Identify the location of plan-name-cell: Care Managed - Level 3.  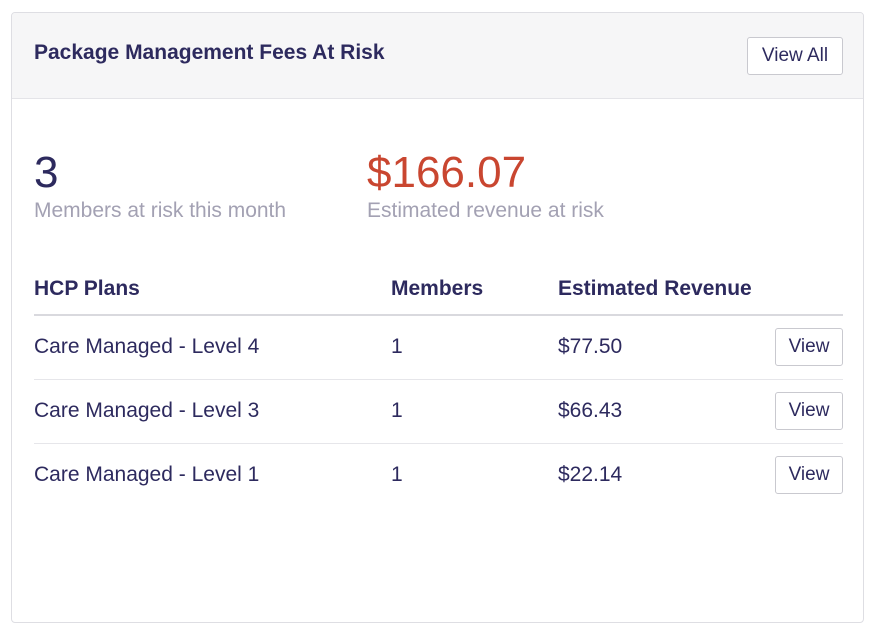
(212, 411).